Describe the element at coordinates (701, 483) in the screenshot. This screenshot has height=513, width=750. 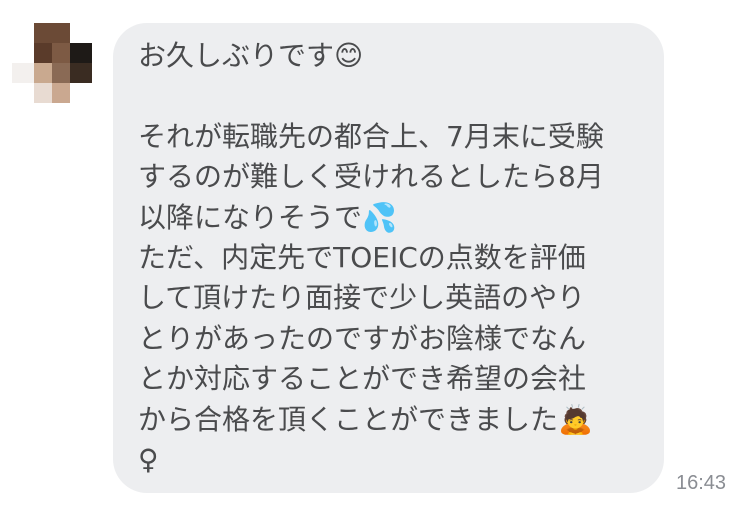
I see `message-timestamp: 16:43` at that location.